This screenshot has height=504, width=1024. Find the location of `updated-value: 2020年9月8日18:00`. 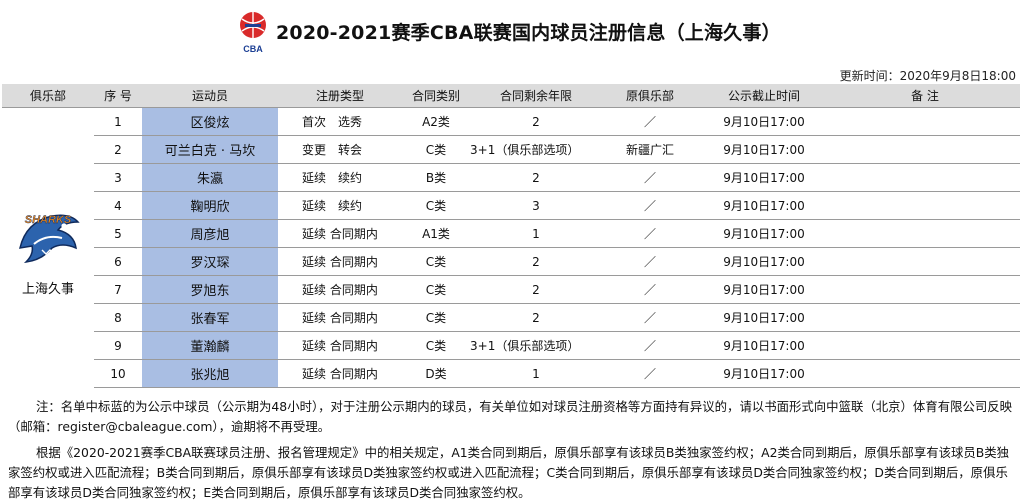

updated-value: 2020年9月8日18:00 is located at coordinates (957, 76).